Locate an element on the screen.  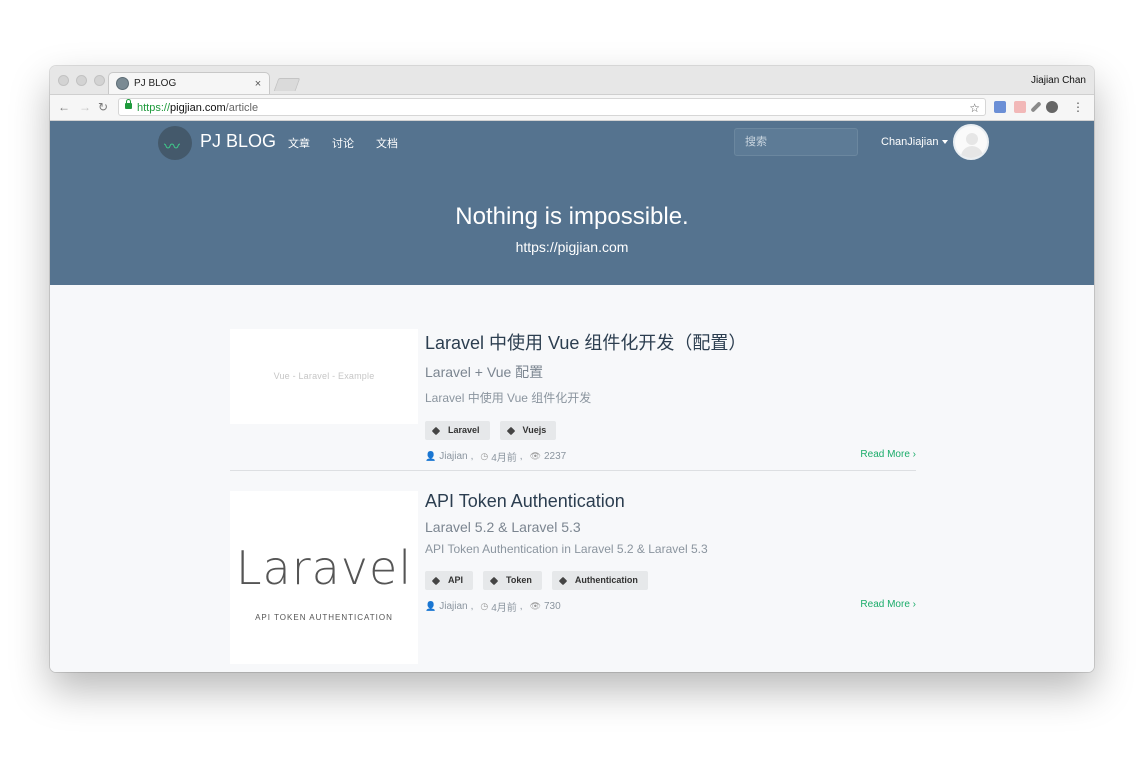
url-host: pigjian.com is located at coordinates (198, 108).